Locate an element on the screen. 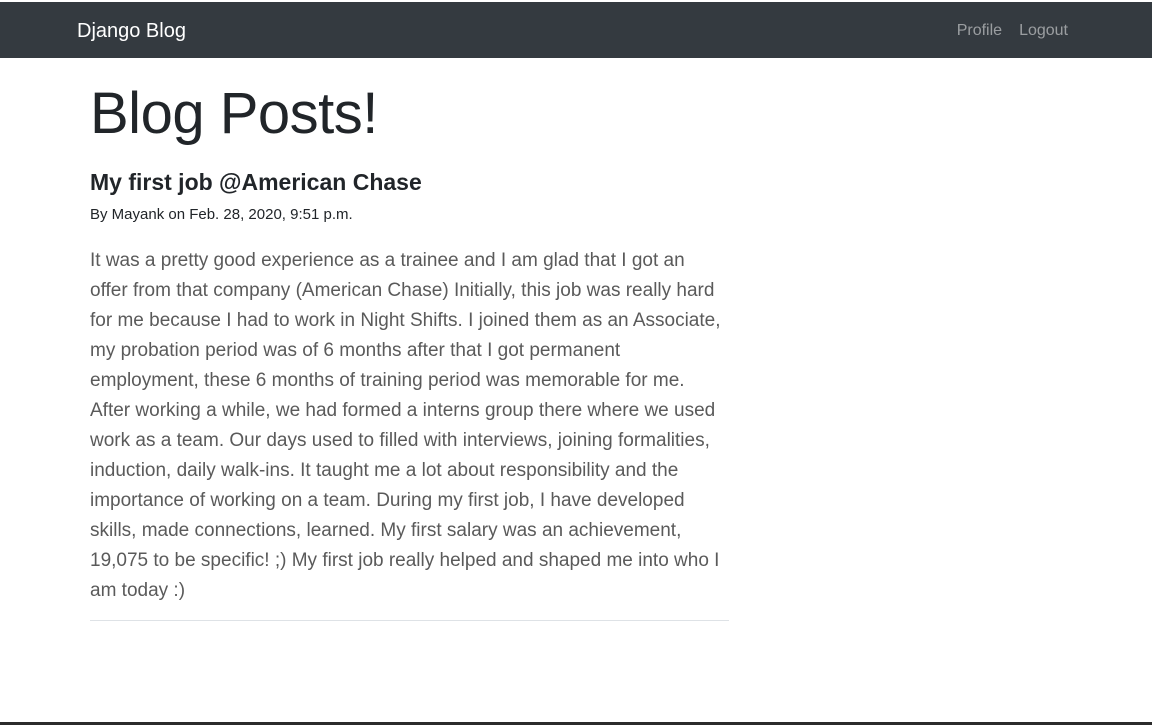  post-divider is located at coordinates (409, 620).